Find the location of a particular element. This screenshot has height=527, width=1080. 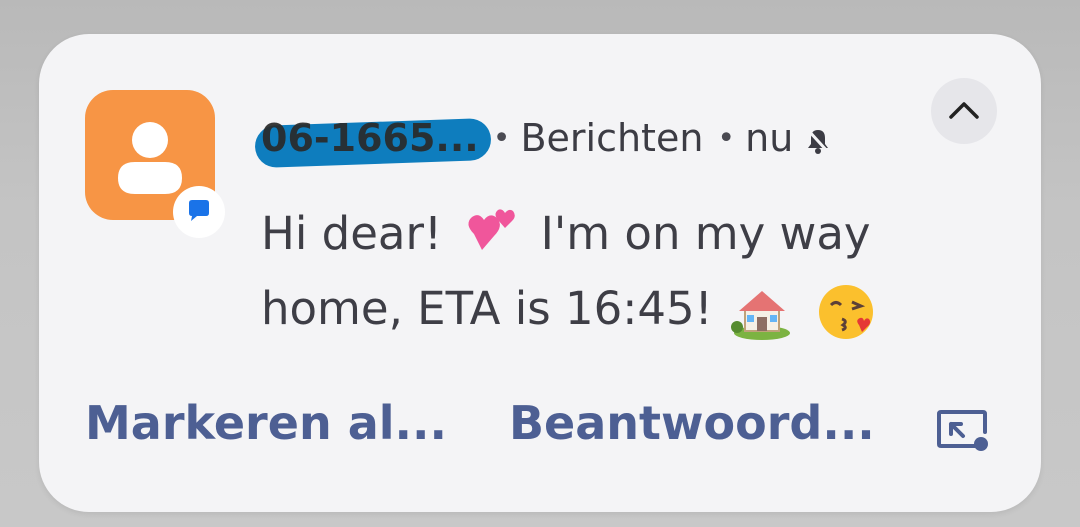

silent-bell-icon is located at coordinates (818, 141).